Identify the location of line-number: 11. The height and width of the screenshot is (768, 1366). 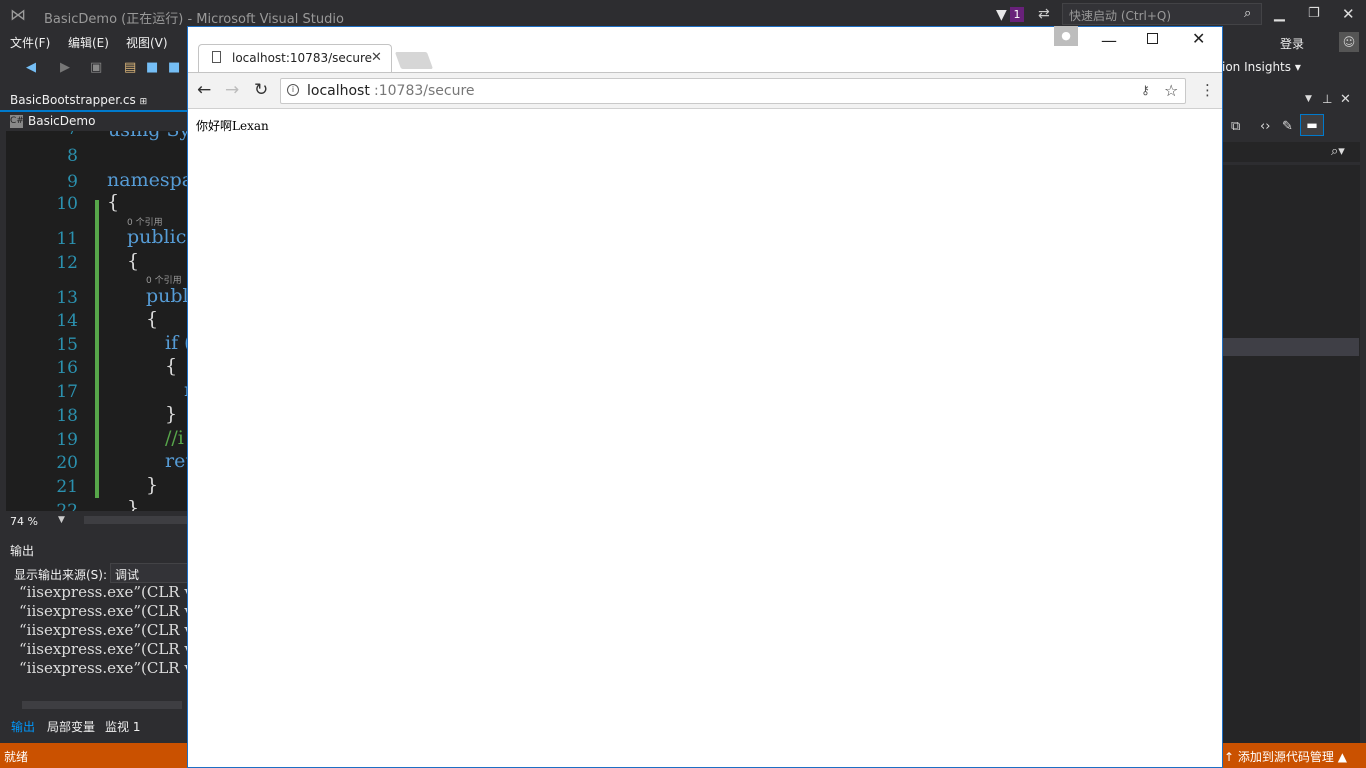
(67, 239).